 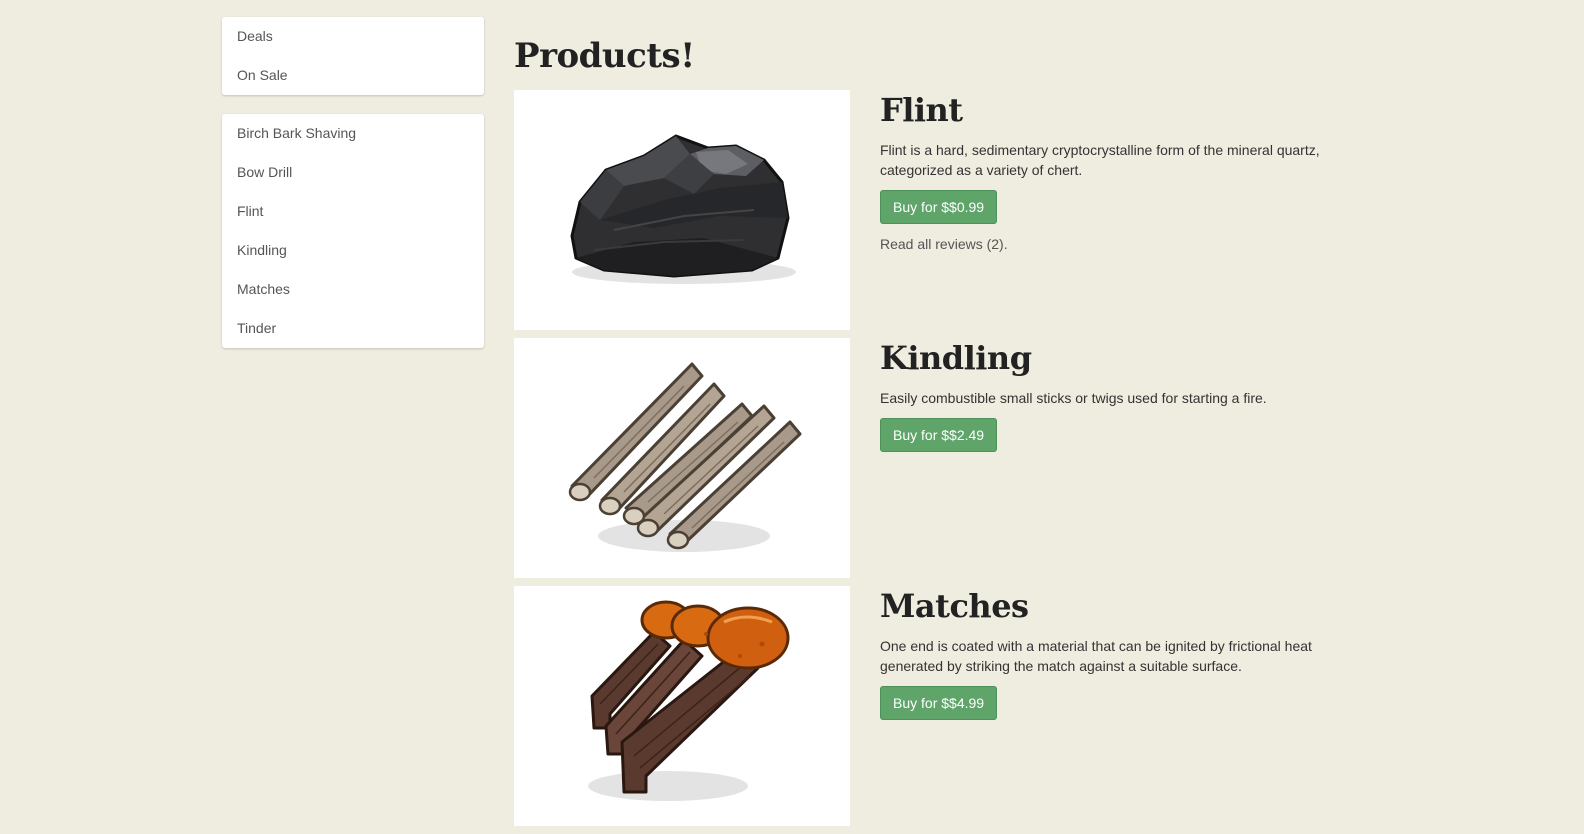 I want to click on matches-icon, so click(x=689, y=700).